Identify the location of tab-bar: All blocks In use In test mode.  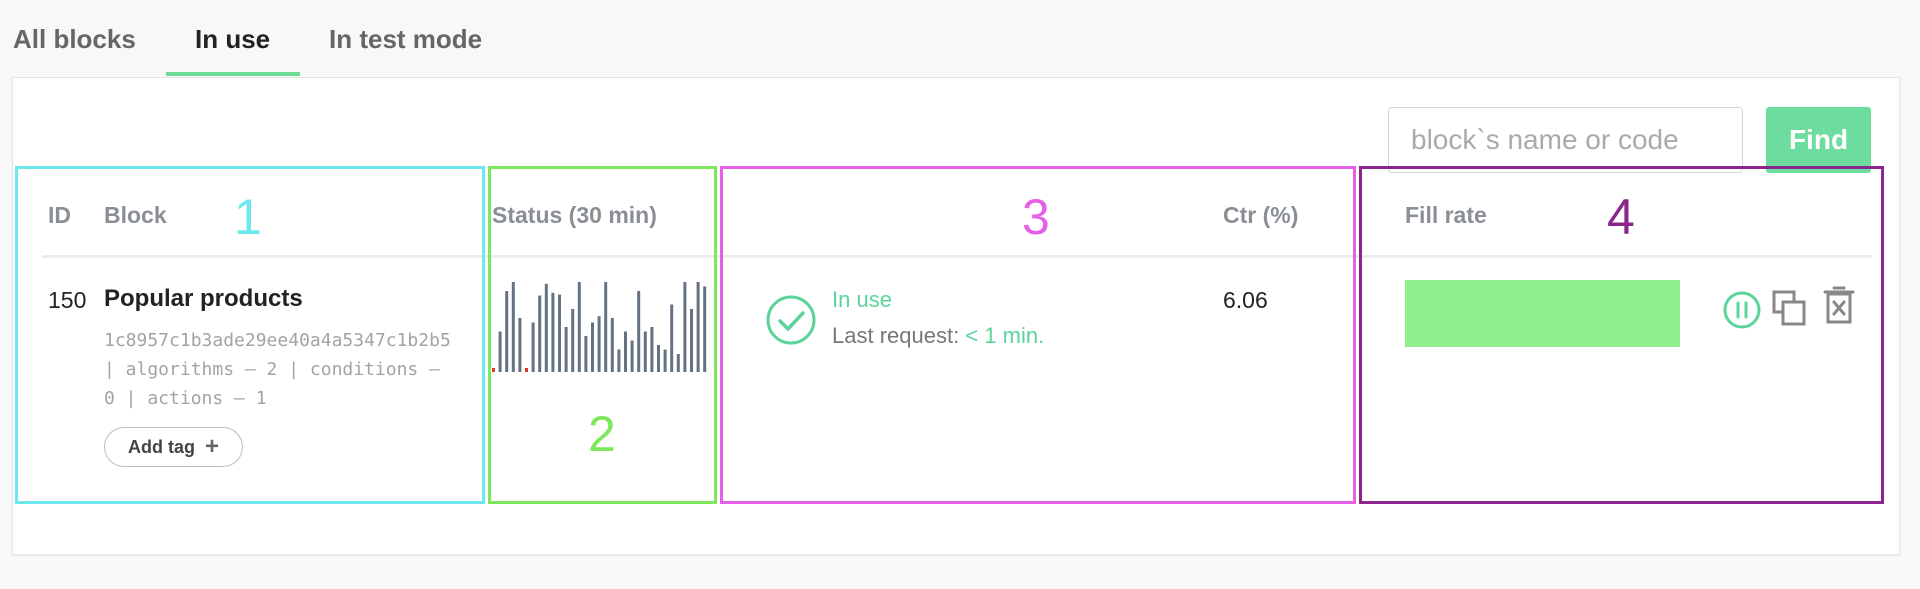
(960, 38).